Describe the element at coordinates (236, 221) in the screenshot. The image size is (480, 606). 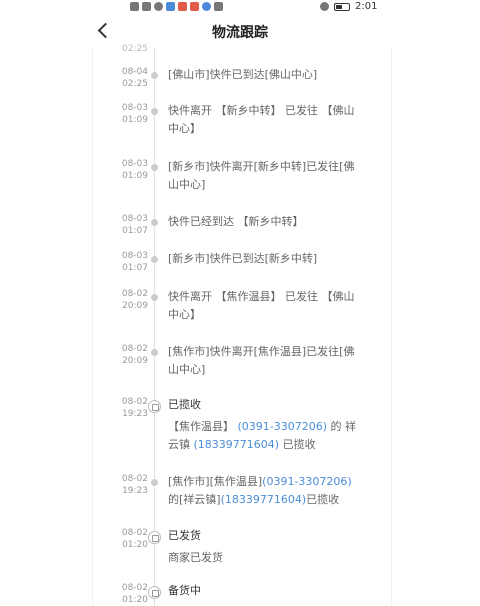
I see `event-text-segment: 快件已经到达 【新乡中转】` at that location.